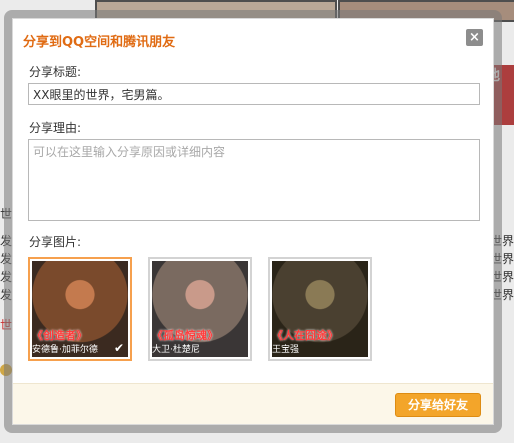 This screenshot has width=514, height=443. Describe the element at coordinates (474, 37) in the screenshot. I see `close-button: ×` at that location.